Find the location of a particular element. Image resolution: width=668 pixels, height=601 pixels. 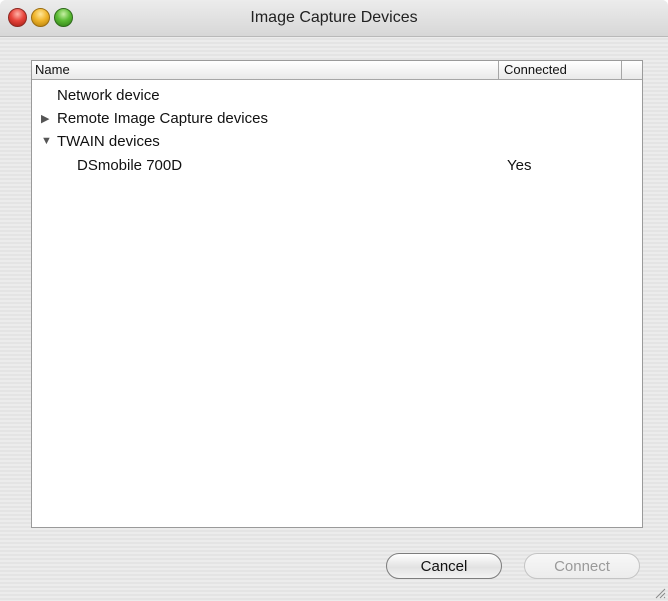

title-bar: Image Capture Devices is located at coordinates (334, 18).